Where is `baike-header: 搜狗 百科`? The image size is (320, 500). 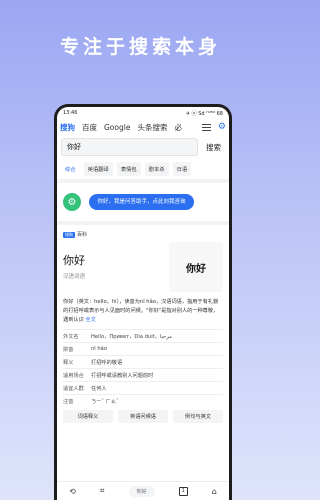 baike-header: 搜狗 百科 is located at coordinates (143, 231).